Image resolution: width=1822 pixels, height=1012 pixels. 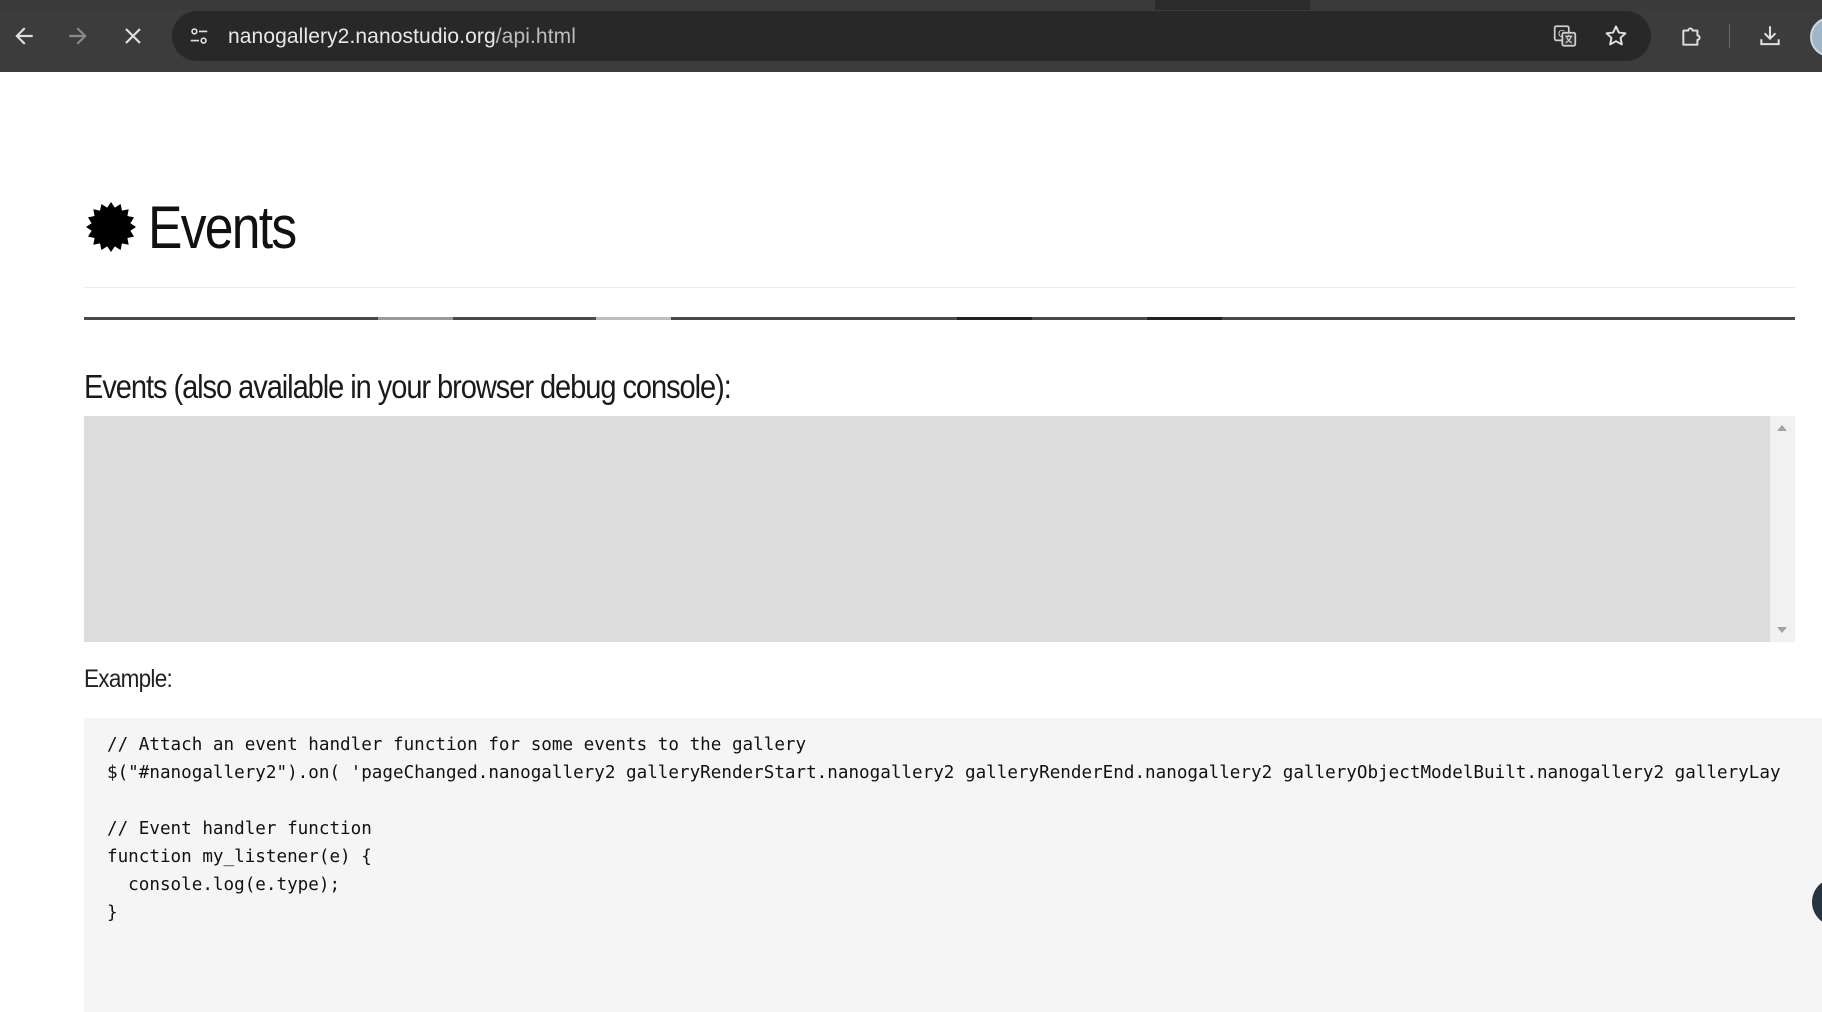 I want to click on star-outline-icon, so click(x=1616, y=35).